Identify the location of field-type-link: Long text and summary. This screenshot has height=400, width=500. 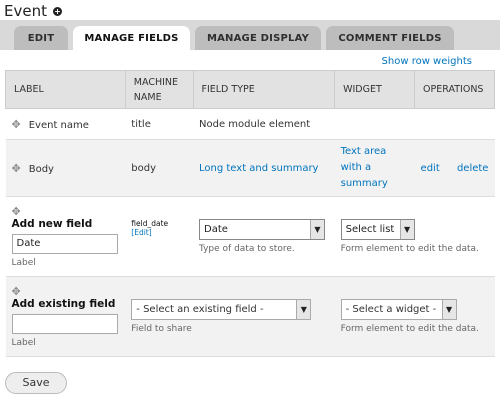
(258, 168).